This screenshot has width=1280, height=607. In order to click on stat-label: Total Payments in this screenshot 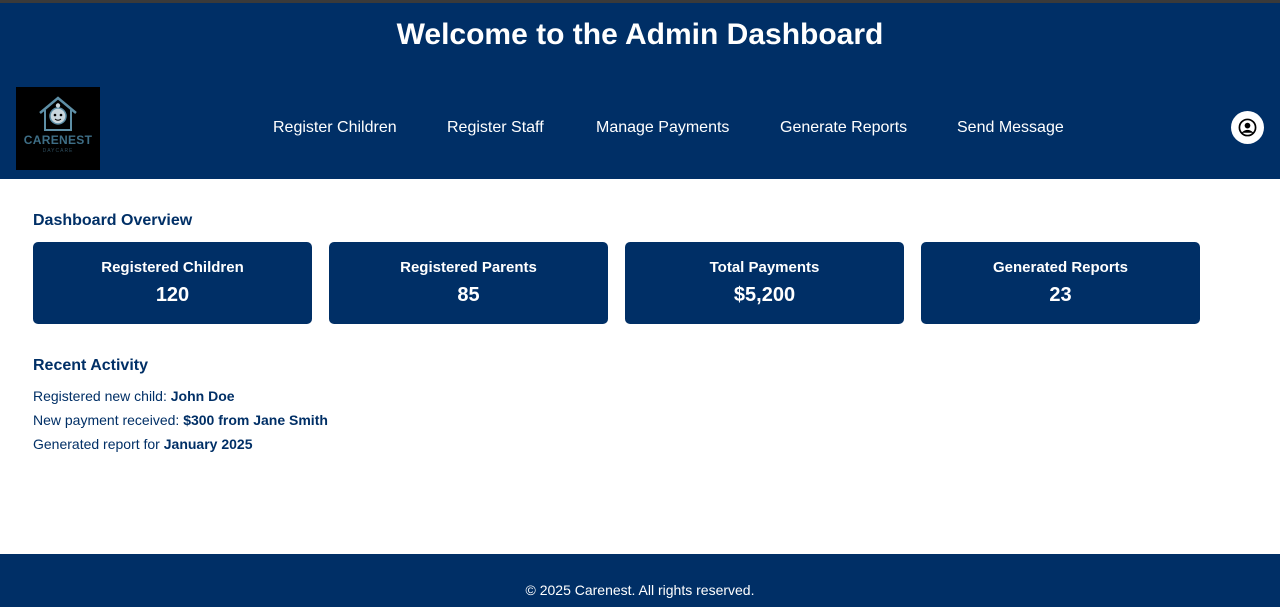, I will do `click(764, 267)`.